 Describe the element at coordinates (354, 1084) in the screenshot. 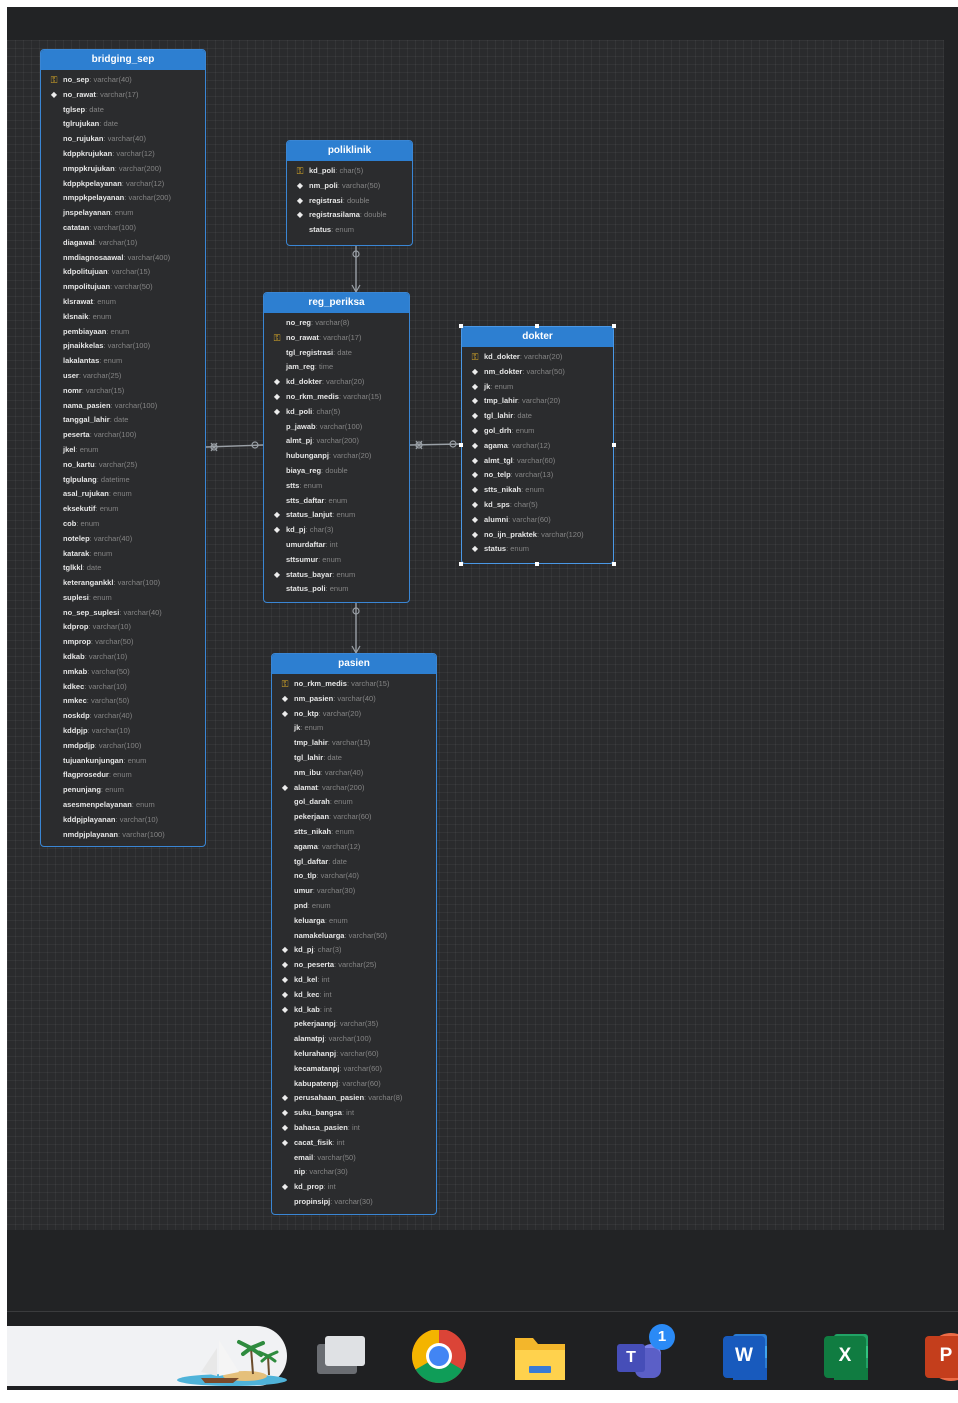

I see `column-row: kabupatenpj: varchar(60)` at that location.